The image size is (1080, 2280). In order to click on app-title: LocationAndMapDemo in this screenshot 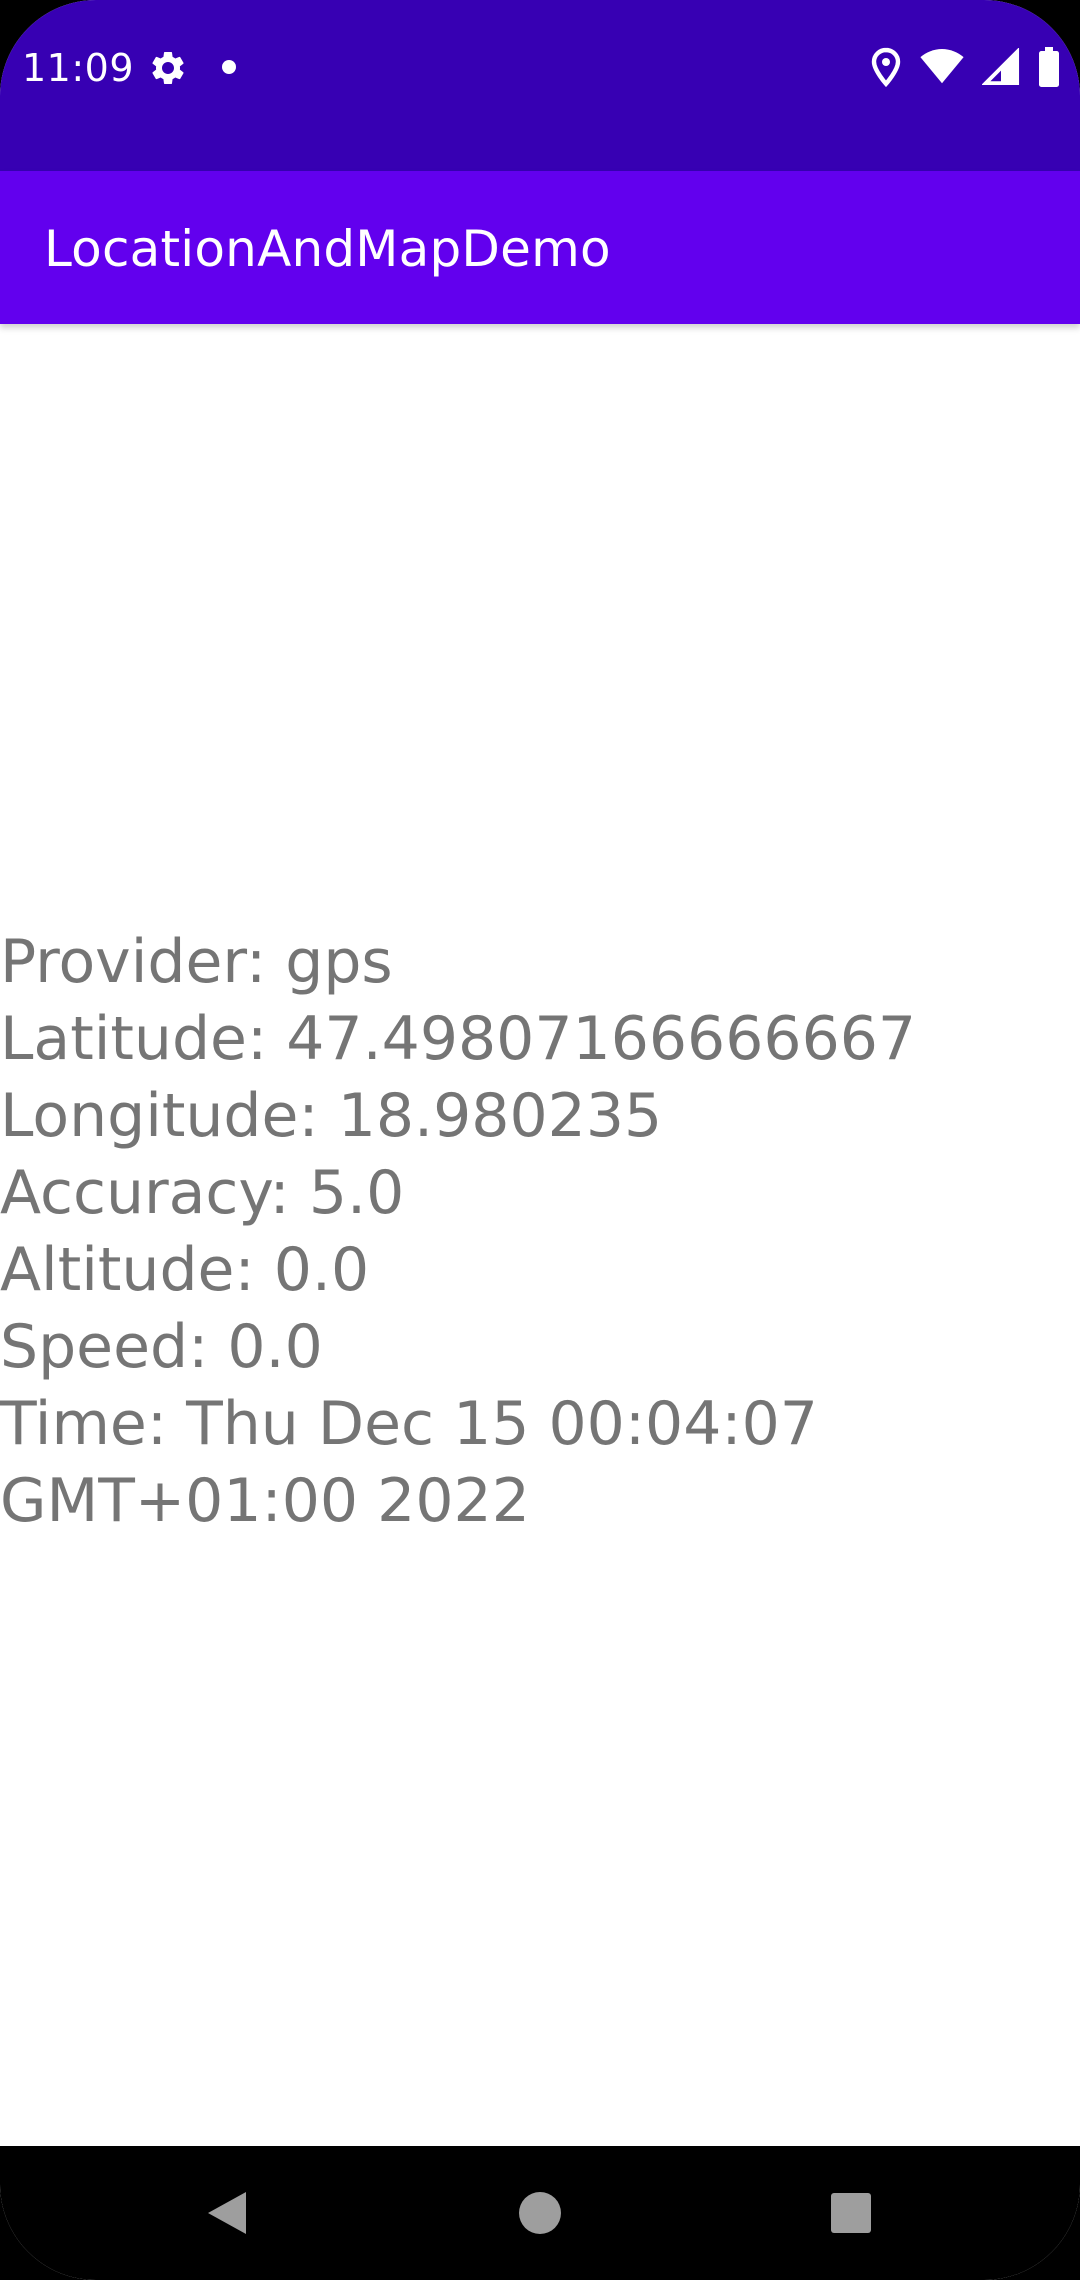, I will do `click(327, 249)`.